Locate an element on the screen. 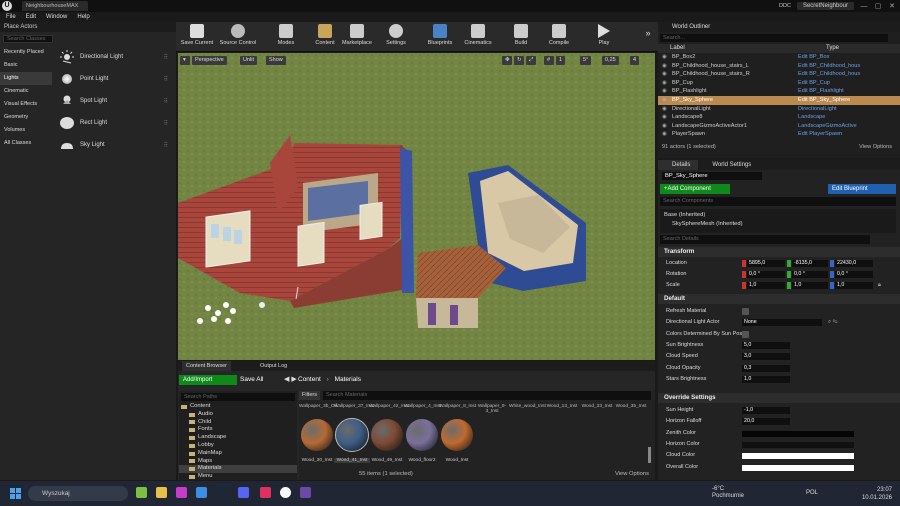  horizon-color-swatch is located at coordinates (798, 445).